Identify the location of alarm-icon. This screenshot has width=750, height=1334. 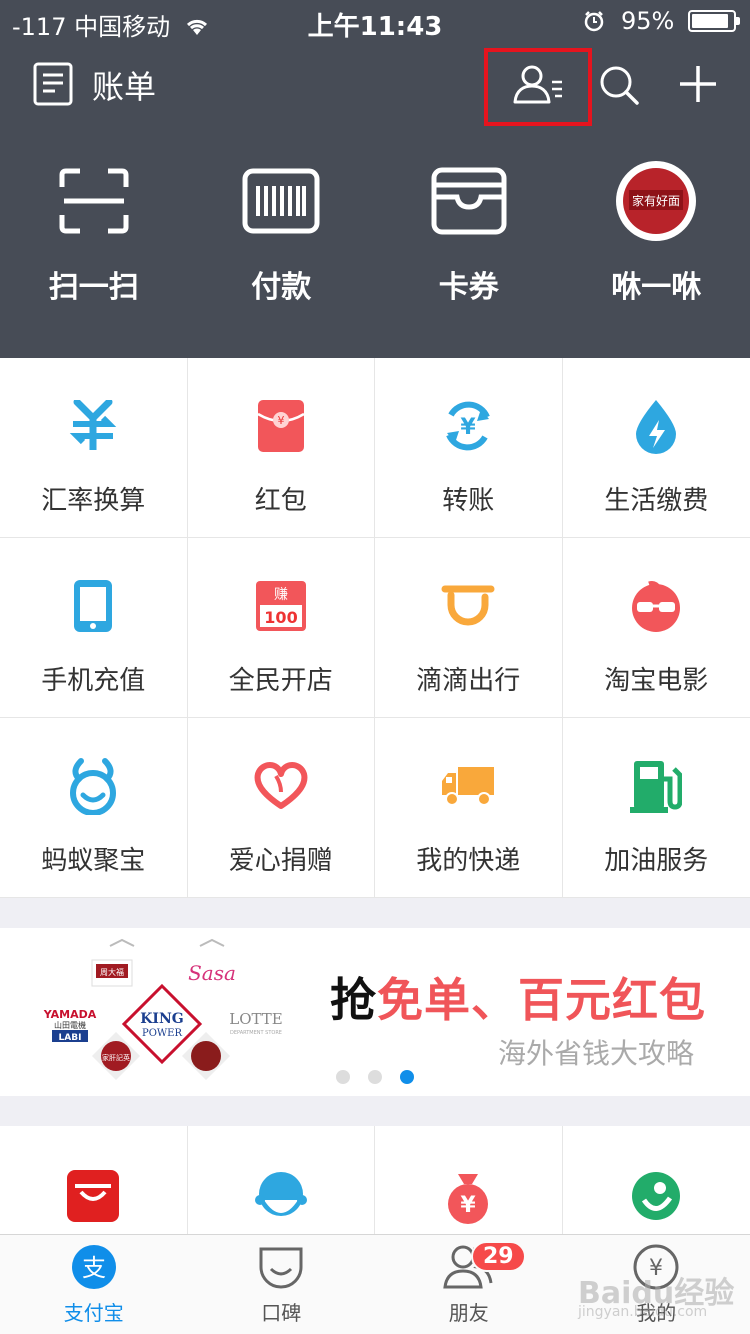
(594, 21).